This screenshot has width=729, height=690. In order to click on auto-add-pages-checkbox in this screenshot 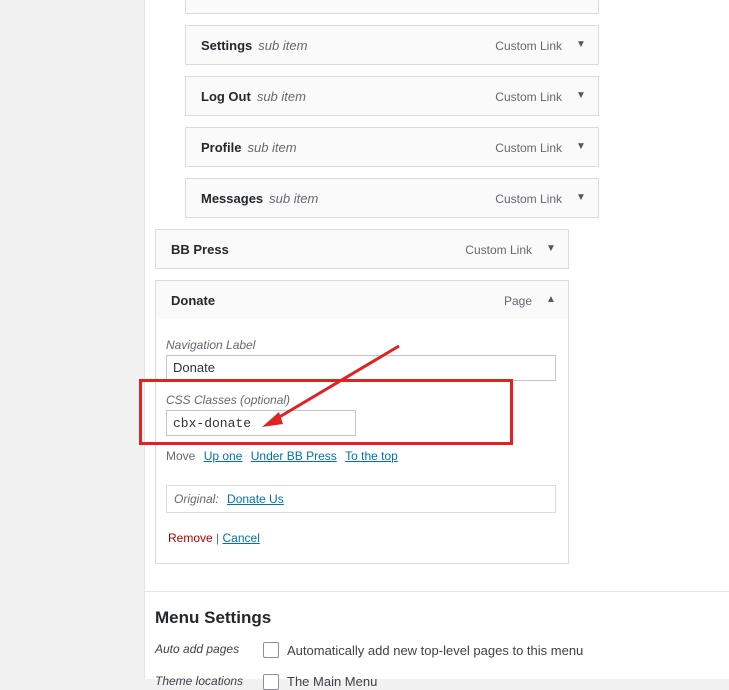, I will do `click(271, 650)`.